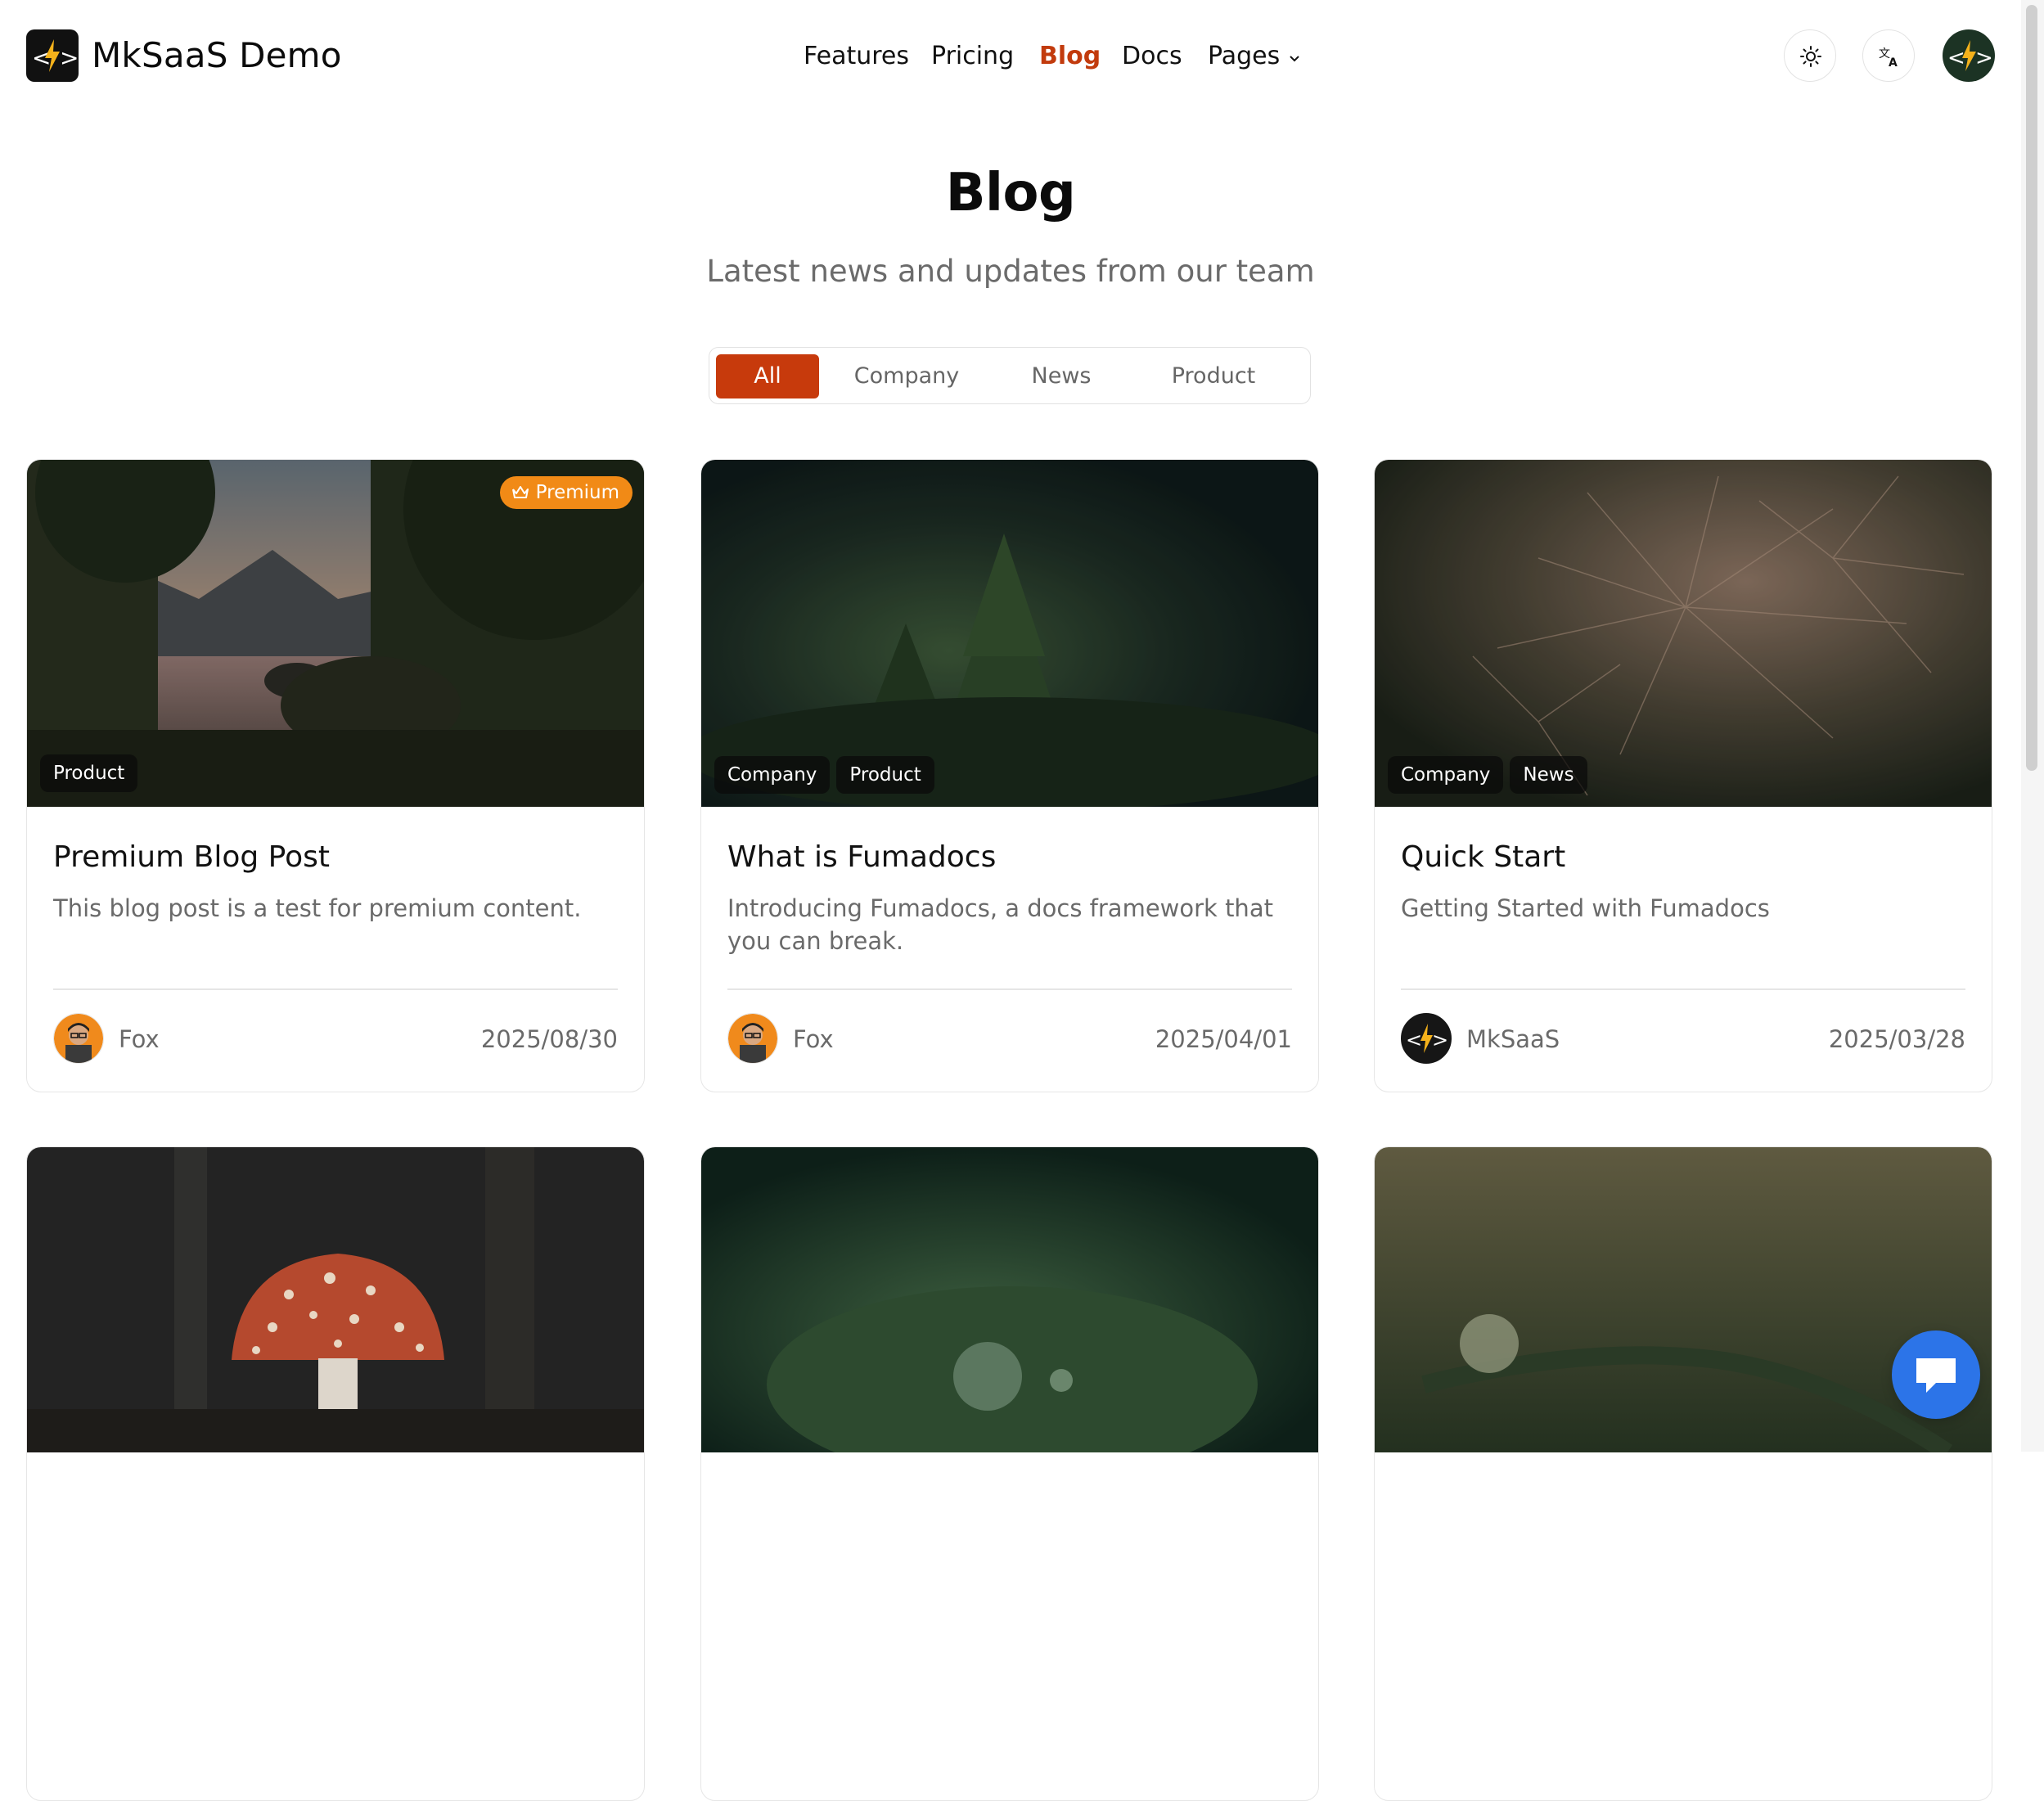 This screenshot has height=1801, width=2044. What do you see at coordinates (1152, 56) in the screenshot?
I see `nav-docs: Docs` at bounding box center [1152, 56].